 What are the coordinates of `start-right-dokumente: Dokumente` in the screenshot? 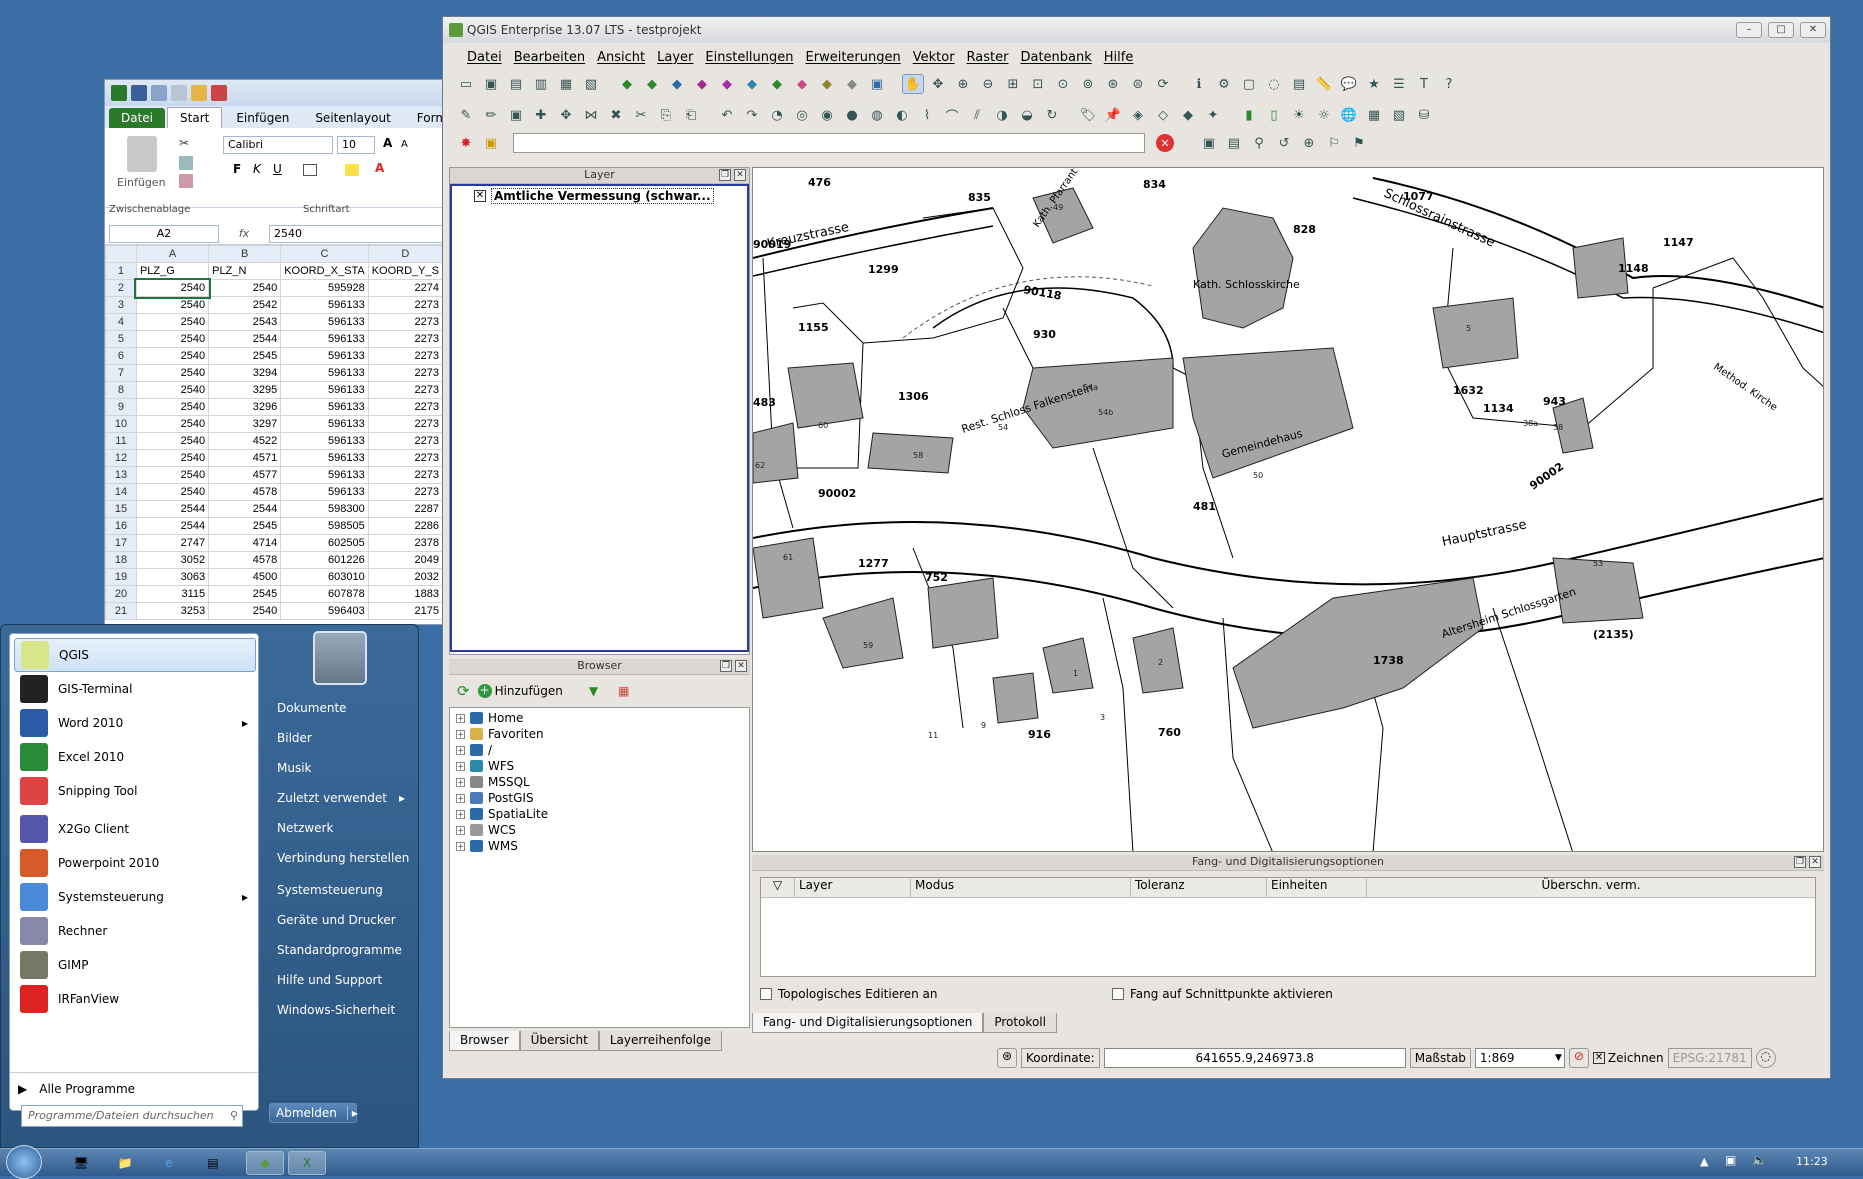 It's located at (312, 708).